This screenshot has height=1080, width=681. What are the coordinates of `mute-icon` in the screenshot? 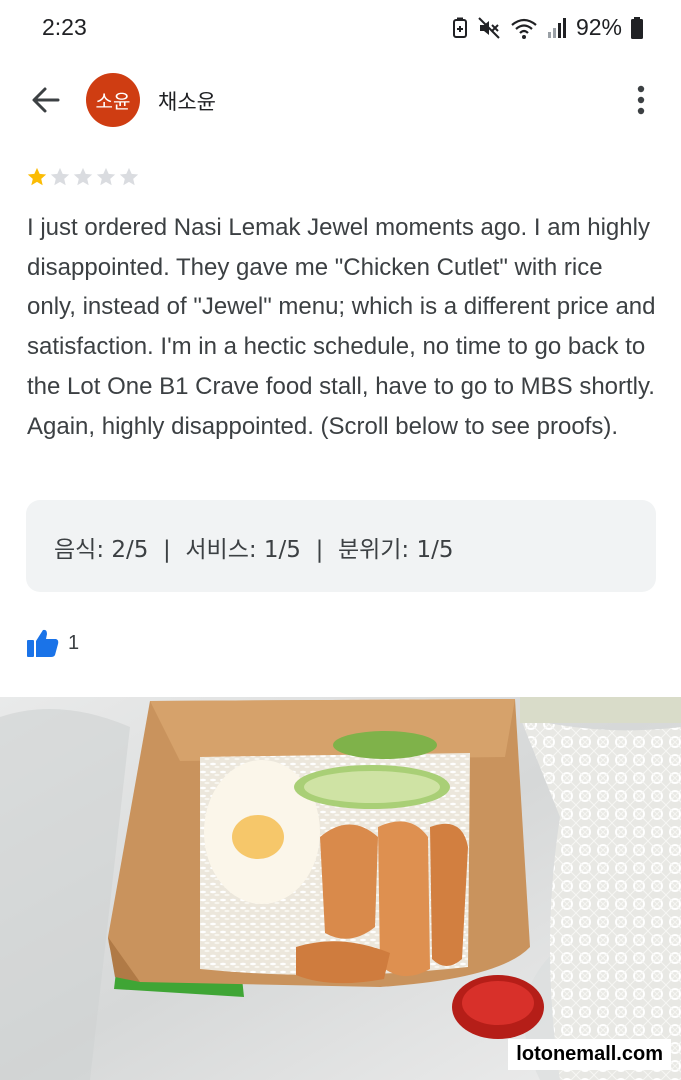 It's located at (489, 27).